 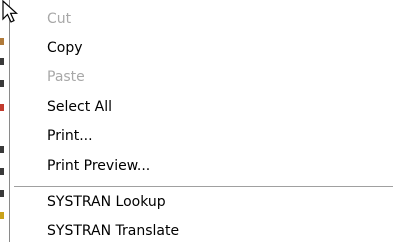 I want to click on menu-item-paste: Paste, so click(x=201, y=77).